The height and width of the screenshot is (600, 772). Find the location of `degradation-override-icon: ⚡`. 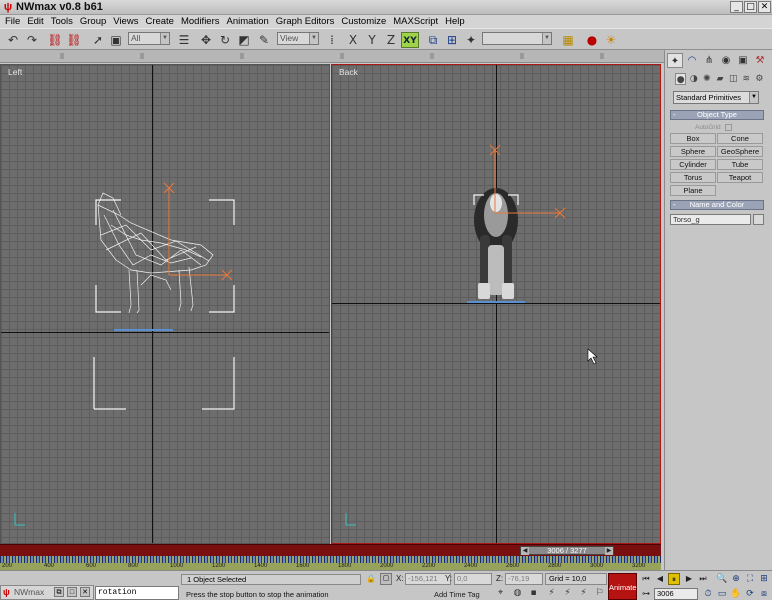

degradation-override-icon: ⚡ is located at coordinates (583, 593).